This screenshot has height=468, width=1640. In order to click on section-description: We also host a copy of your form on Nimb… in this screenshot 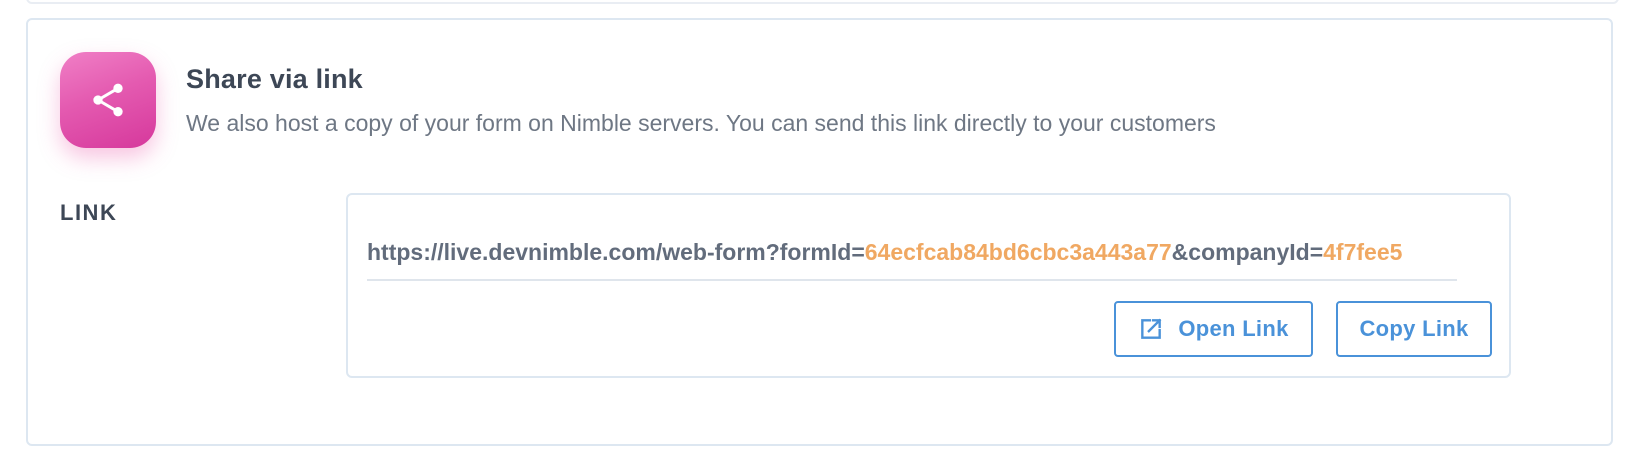, I will do `click(701, 123)`.